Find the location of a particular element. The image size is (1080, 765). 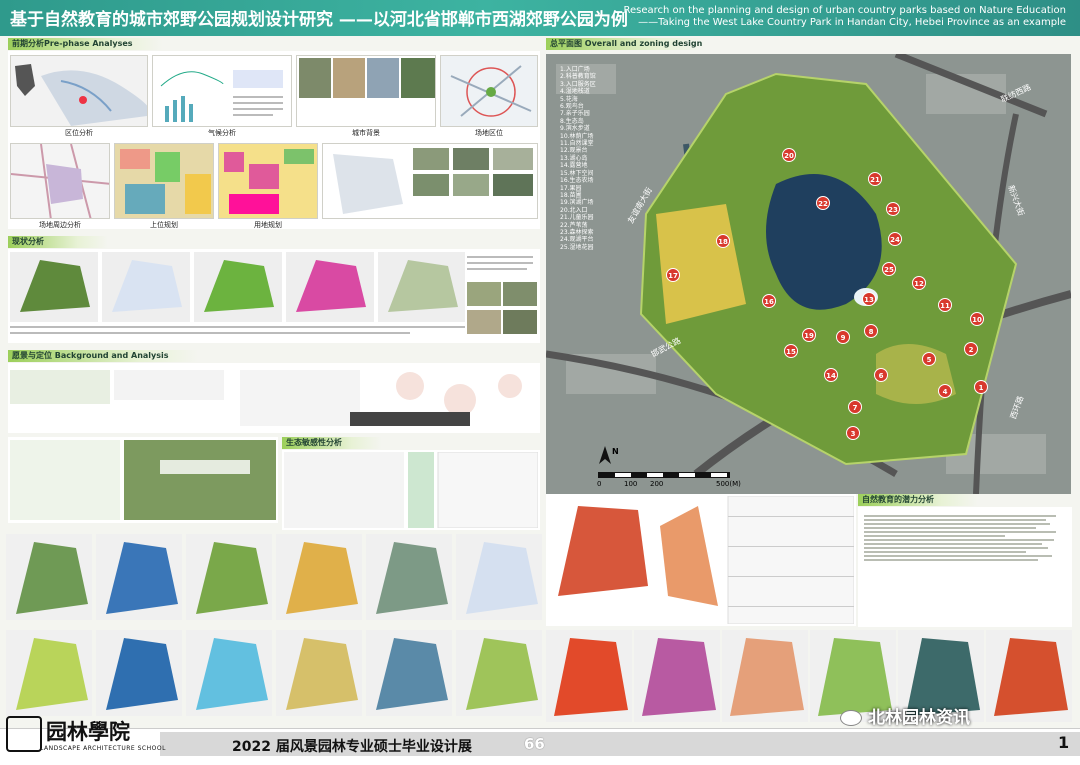

north-label: N is located at coordinates (615, 451).